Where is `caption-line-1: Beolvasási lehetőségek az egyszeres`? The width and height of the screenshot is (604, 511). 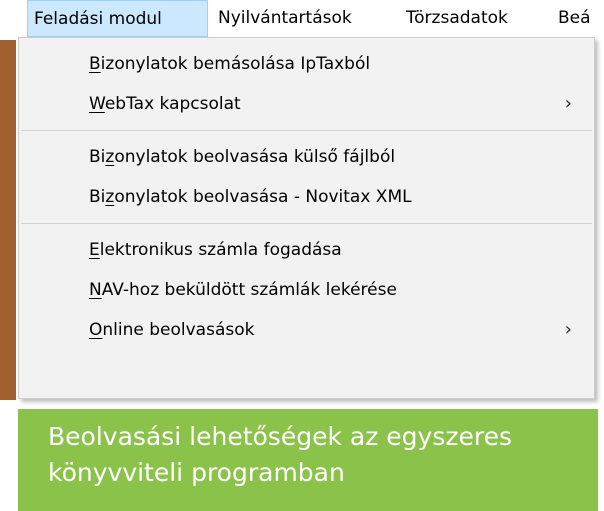
caption-line-1: Beolvasási lehetőségek az egyszeres is located at coordinates (280, 436).